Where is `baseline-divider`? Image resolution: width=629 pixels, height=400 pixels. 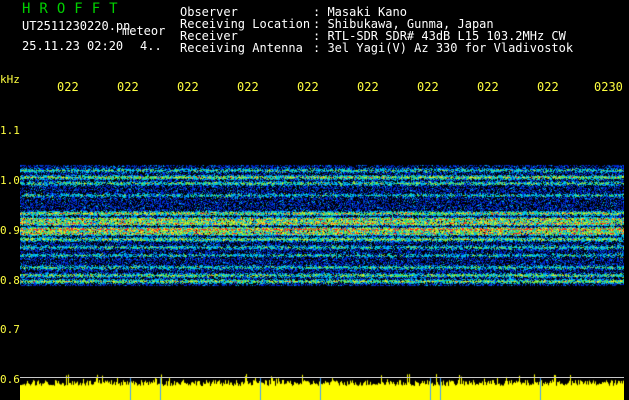 baseline-divider is located at coordinates (322, 377).